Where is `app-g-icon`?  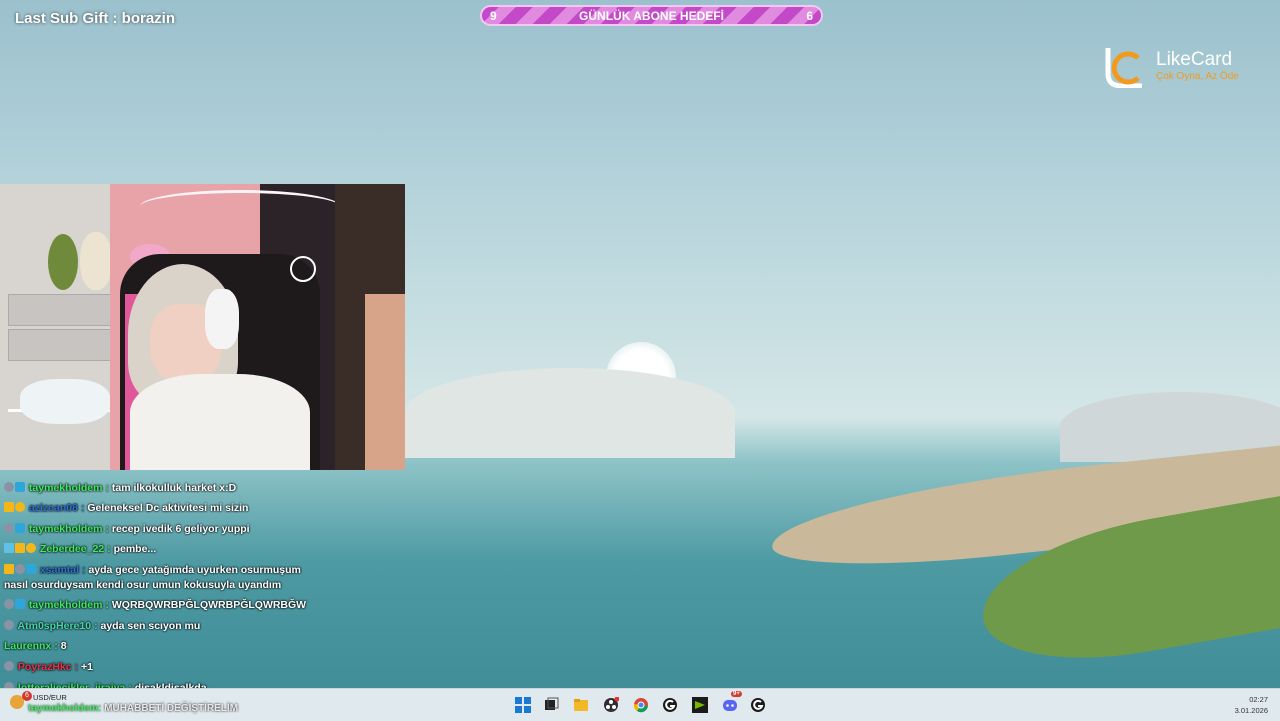
app-g-icon is located at coordinates (670, 705).